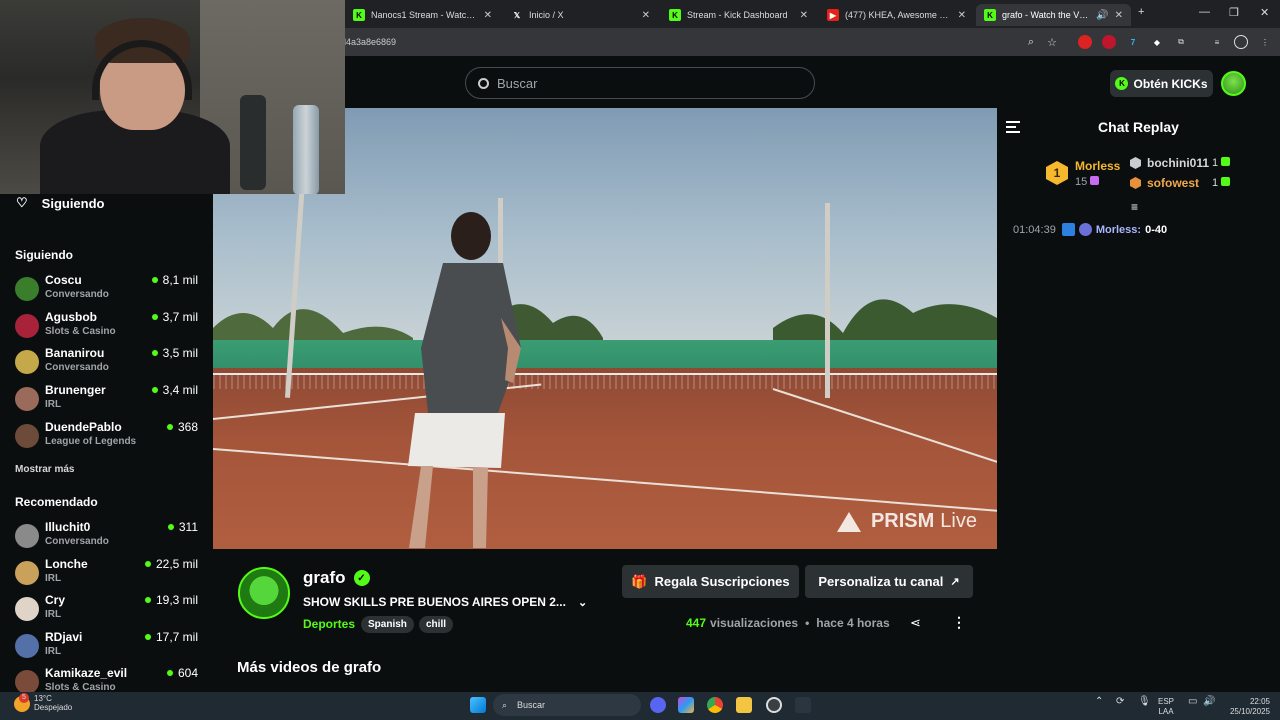 This screenshot has height=720, width=1280. What do you see at coordinates (738, 15) in the screenshot?
I see `browser-tab-3: K Stream - Kick Dashboard ✕` at bounding box center [738, 15].